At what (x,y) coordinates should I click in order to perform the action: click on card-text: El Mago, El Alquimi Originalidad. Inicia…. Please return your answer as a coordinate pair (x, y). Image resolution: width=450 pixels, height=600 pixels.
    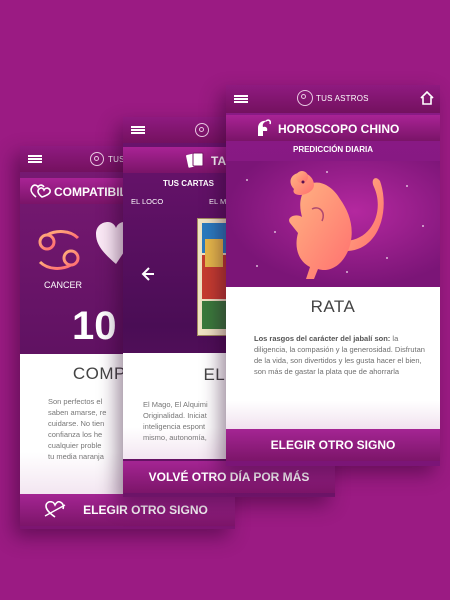
    Looking at the image, I should click on (175, 421).